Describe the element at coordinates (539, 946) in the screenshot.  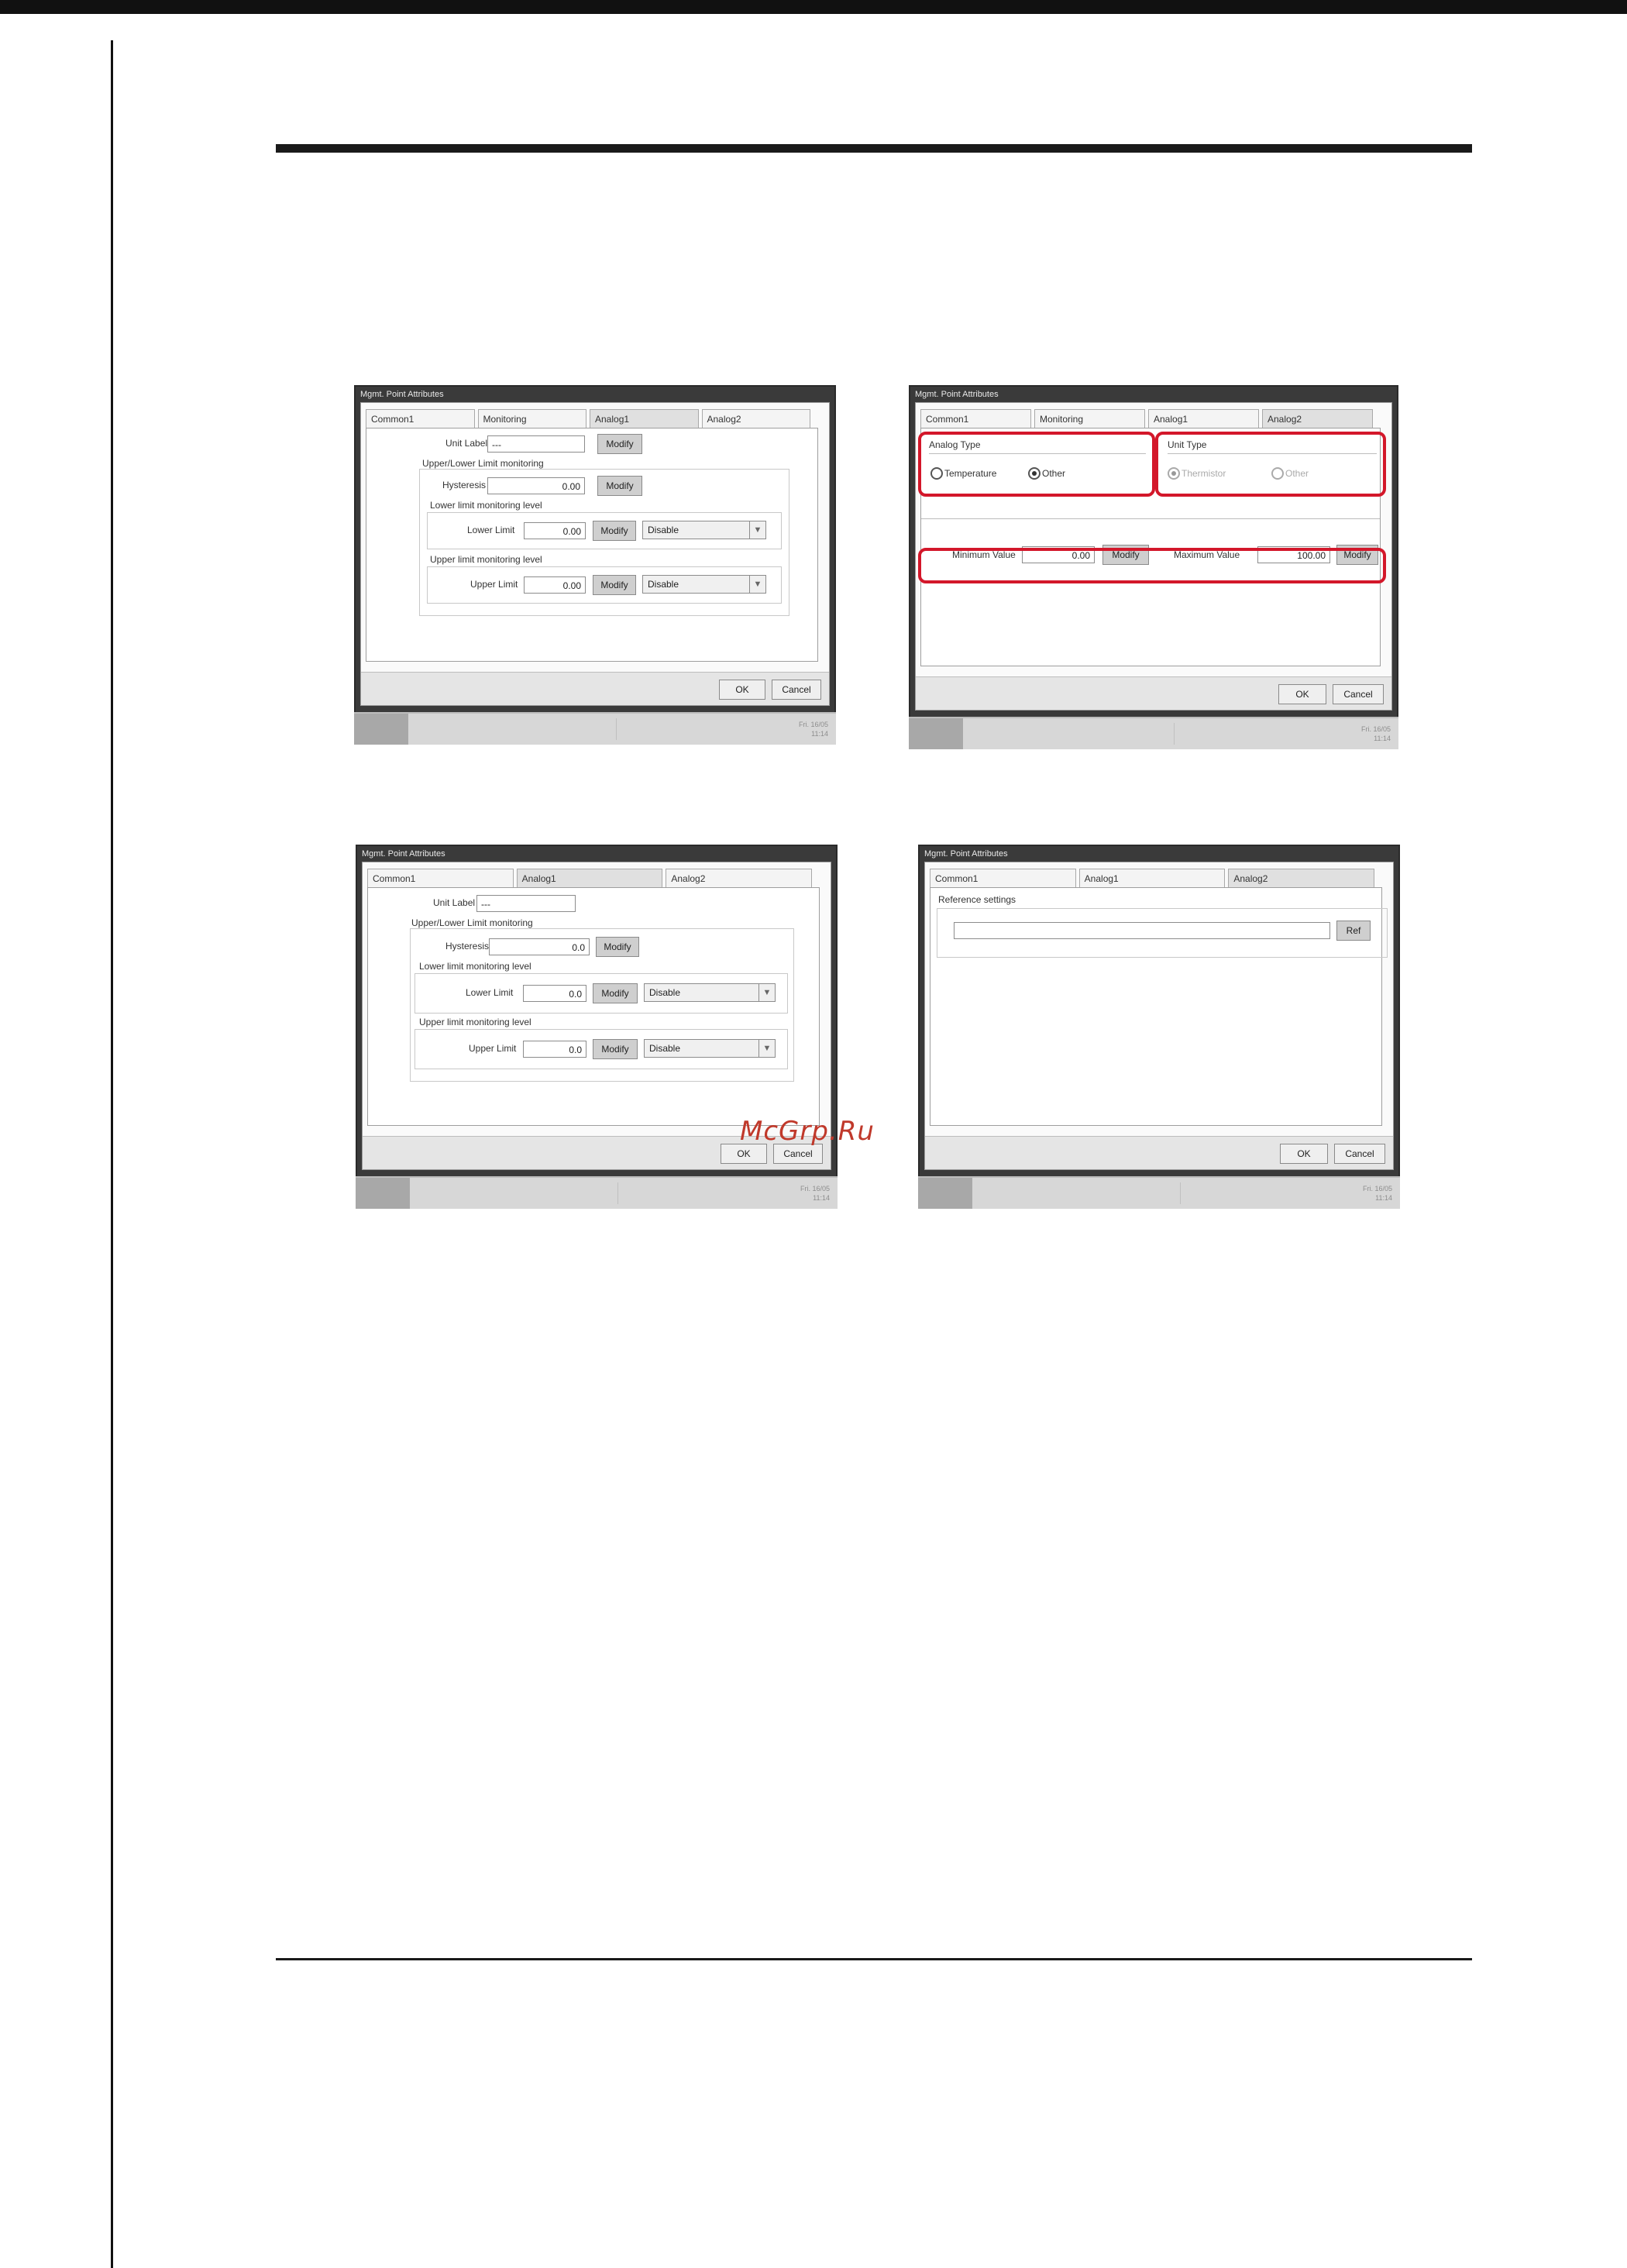
I see `hysteresis-field: 0.0` at that location.